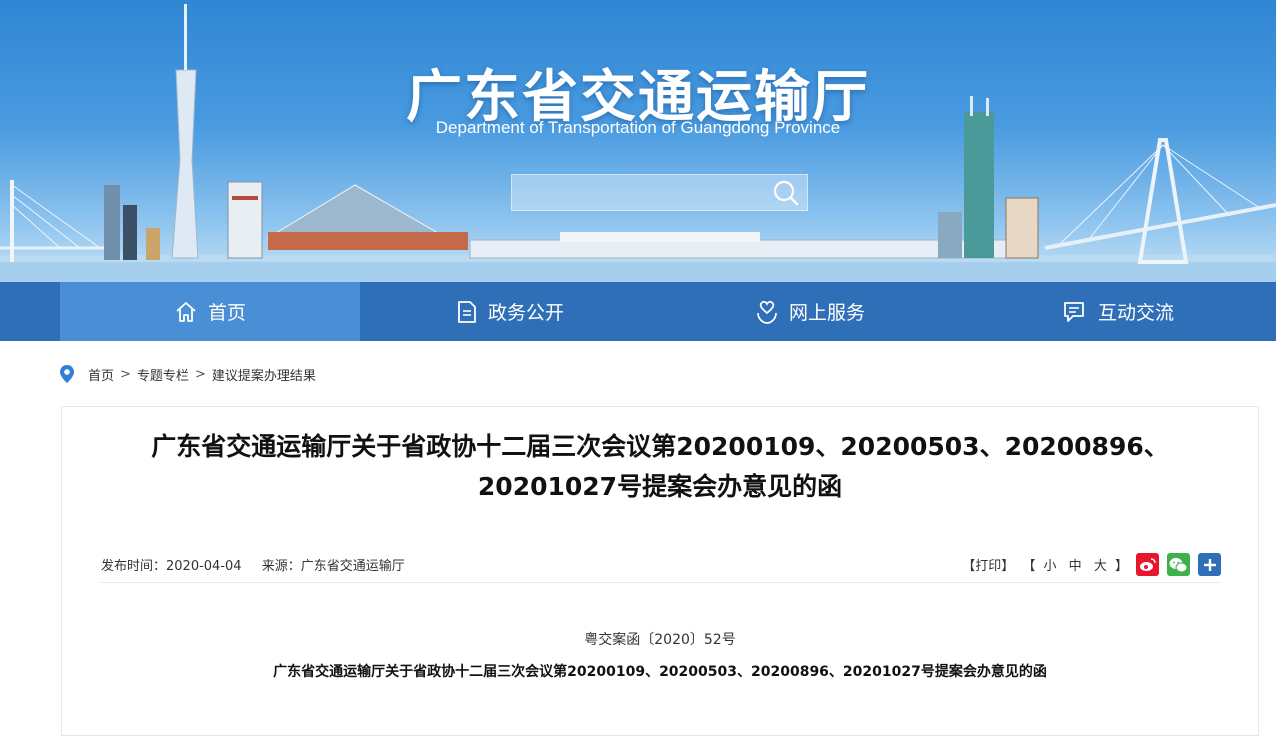  I want to click on font-size-large-button: 大, so click(1100, 566).